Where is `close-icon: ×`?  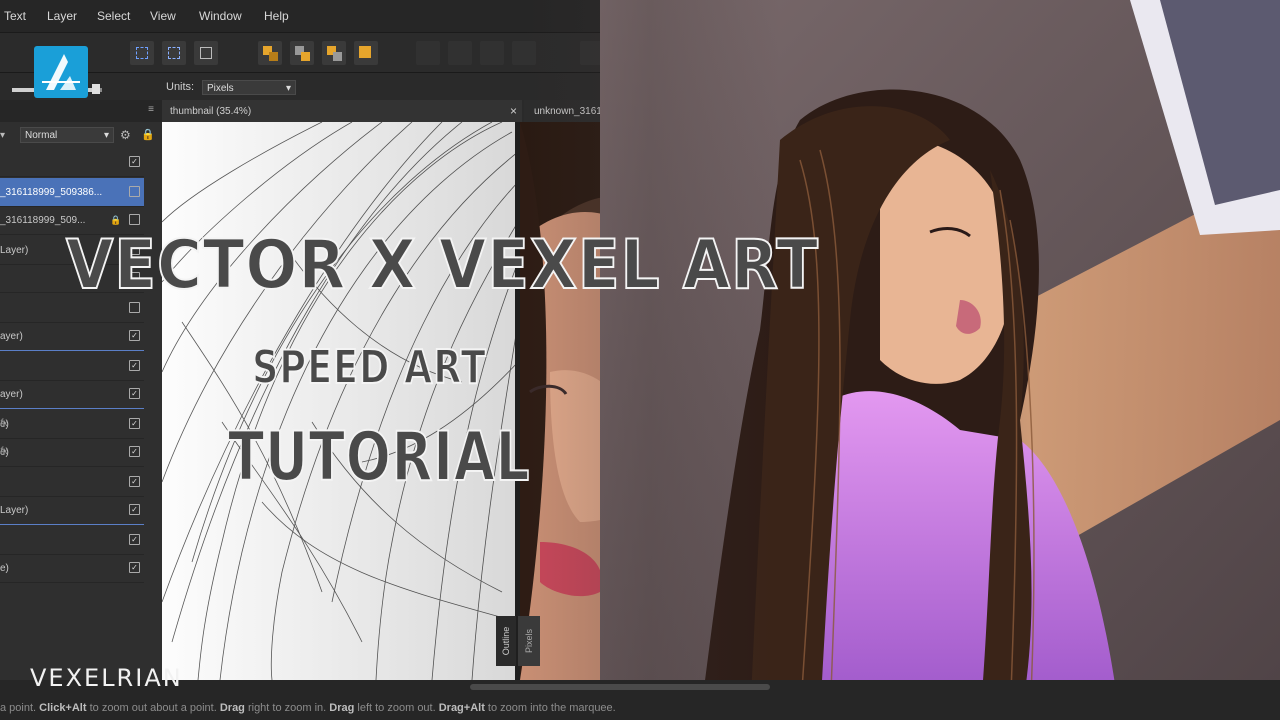 close-icon: × is located at coordinates (513, 111).